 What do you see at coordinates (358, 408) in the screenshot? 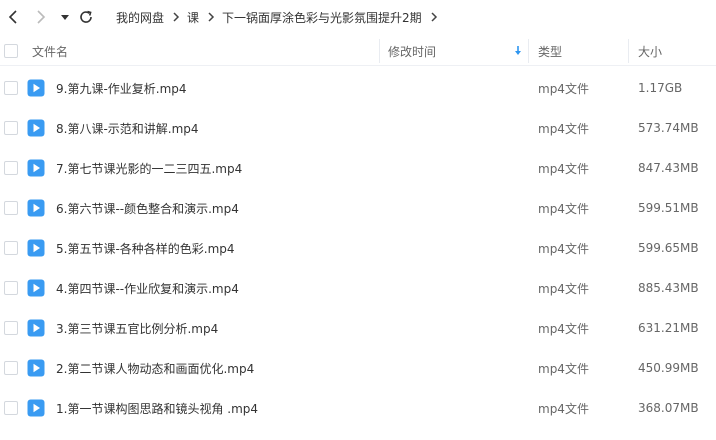
I see `file-row: 1.第一节课构图思路和镜头视角 .mp4 mp4文件 368.07MB` at bounding box center [358, 408].